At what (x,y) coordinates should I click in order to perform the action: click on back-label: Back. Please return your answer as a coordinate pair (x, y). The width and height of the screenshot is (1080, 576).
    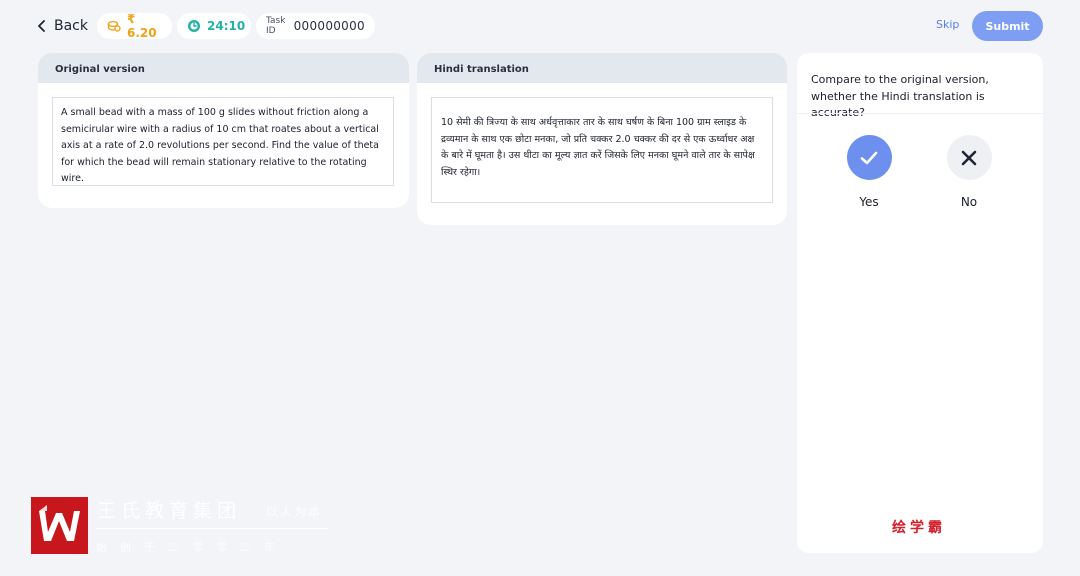
    Looking at the image, I should click on (71, 26).